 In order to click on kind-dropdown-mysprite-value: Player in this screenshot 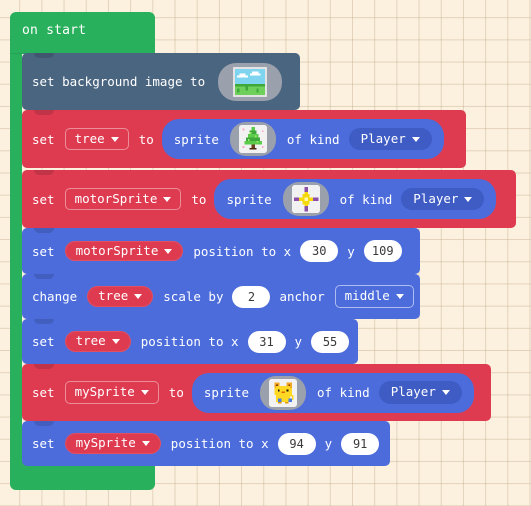, I will do `click(413, 392)`.